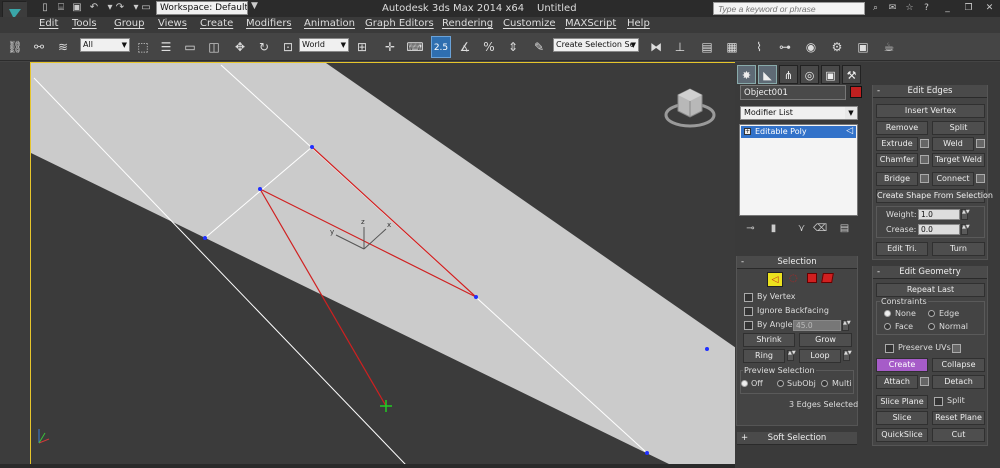 Image resolution: width=1000 pixels, height=468 pixels. Describe the element at coordinates (887, 313) in the screenshot. I see `constraint-none-radio` at that location.